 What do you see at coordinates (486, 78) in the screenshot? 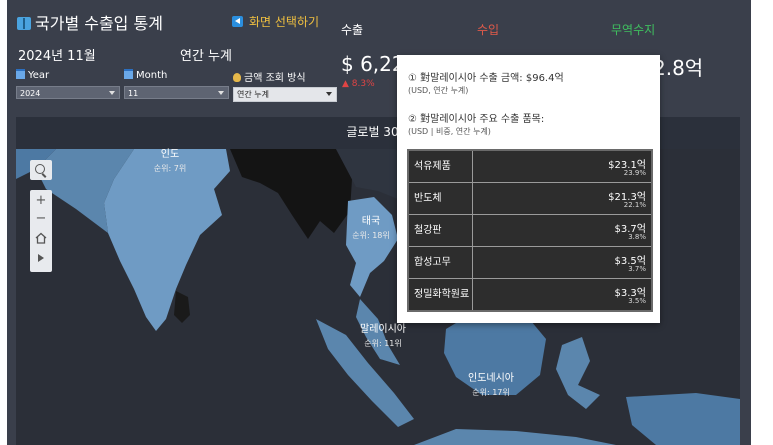
I see `tooltip-export-amount: ① 對말레이시아 수출 금액: $96.4억` at bounding box center [486, 78].